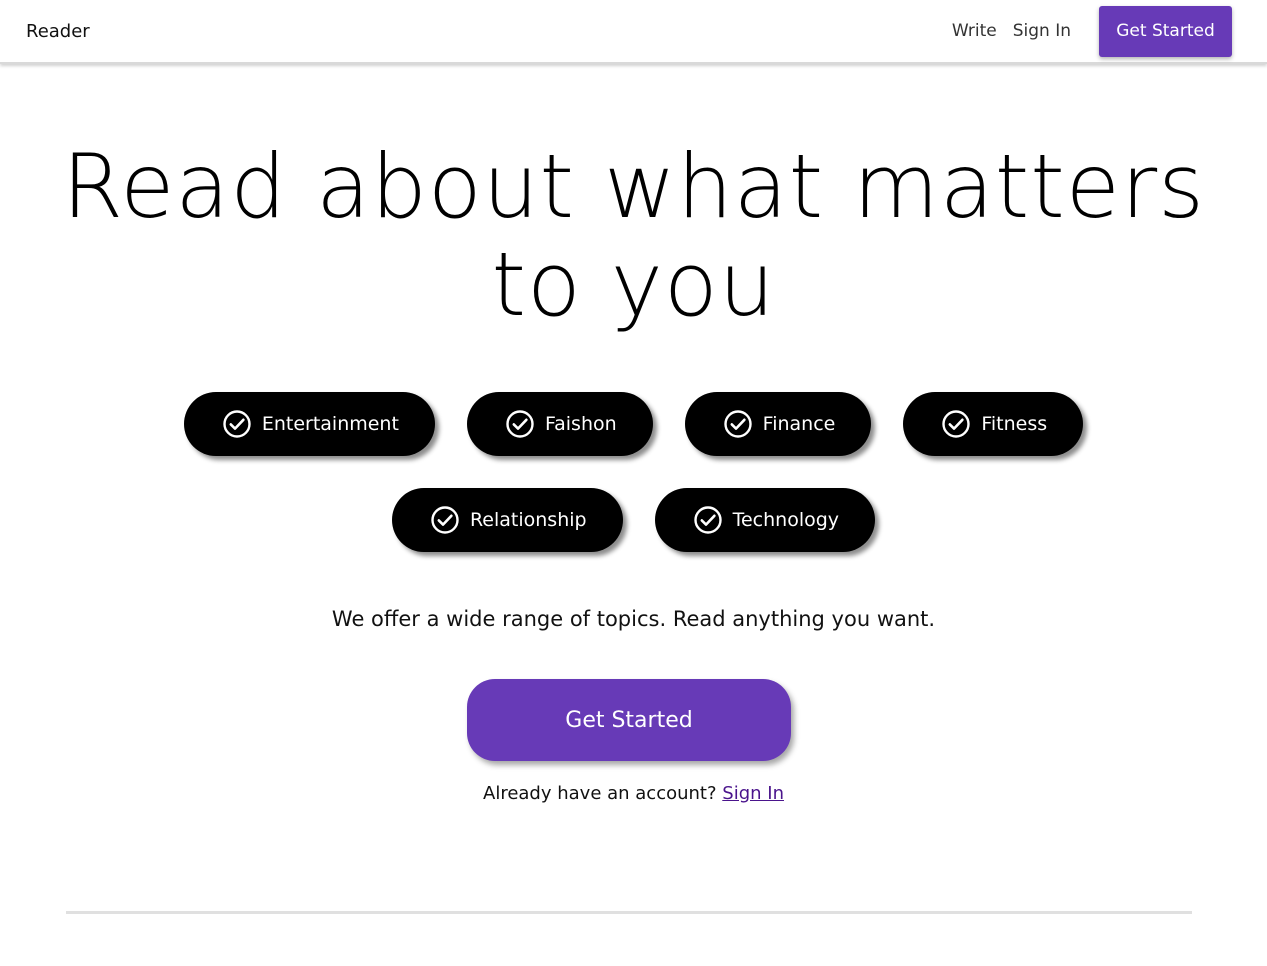  I want to click on topic-label: Relationship, so click(528, 520).